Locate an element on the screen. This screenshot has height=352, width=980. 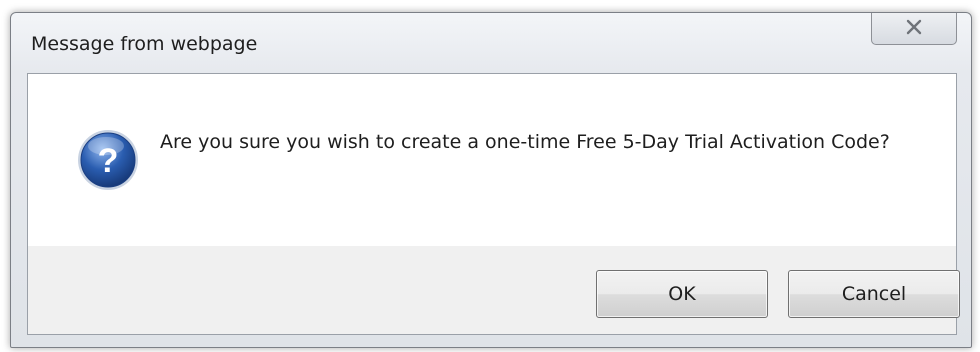
close-button is located at coordinates (914, 29).